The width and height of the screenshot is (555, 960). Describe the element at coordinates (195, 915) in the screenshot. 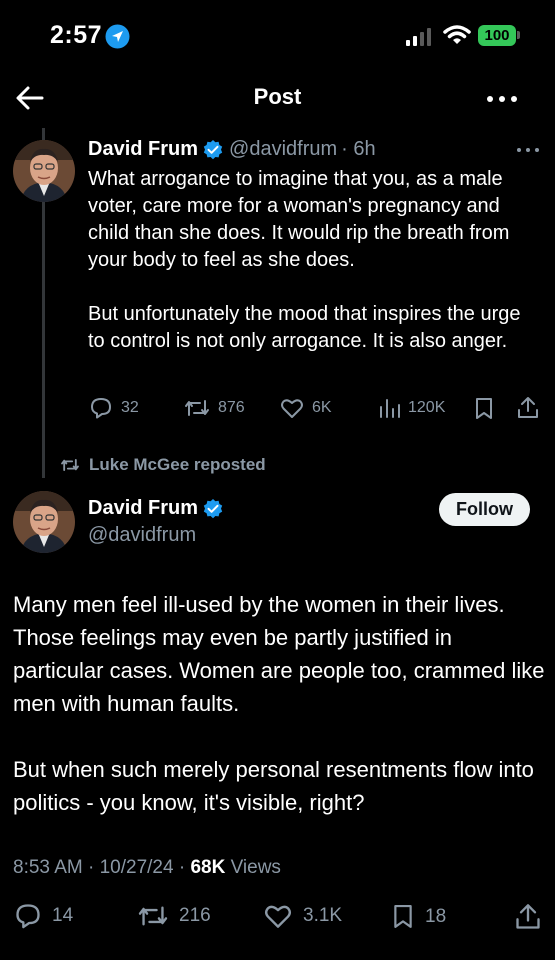

I see `repost-count: 216` at that location.